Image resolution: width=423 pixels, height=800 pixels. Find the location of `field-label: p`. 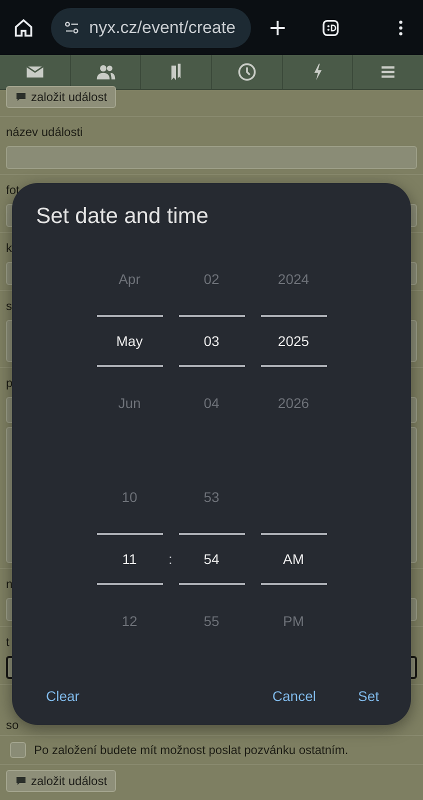

field-label: p is located at coordinates (10, 383).